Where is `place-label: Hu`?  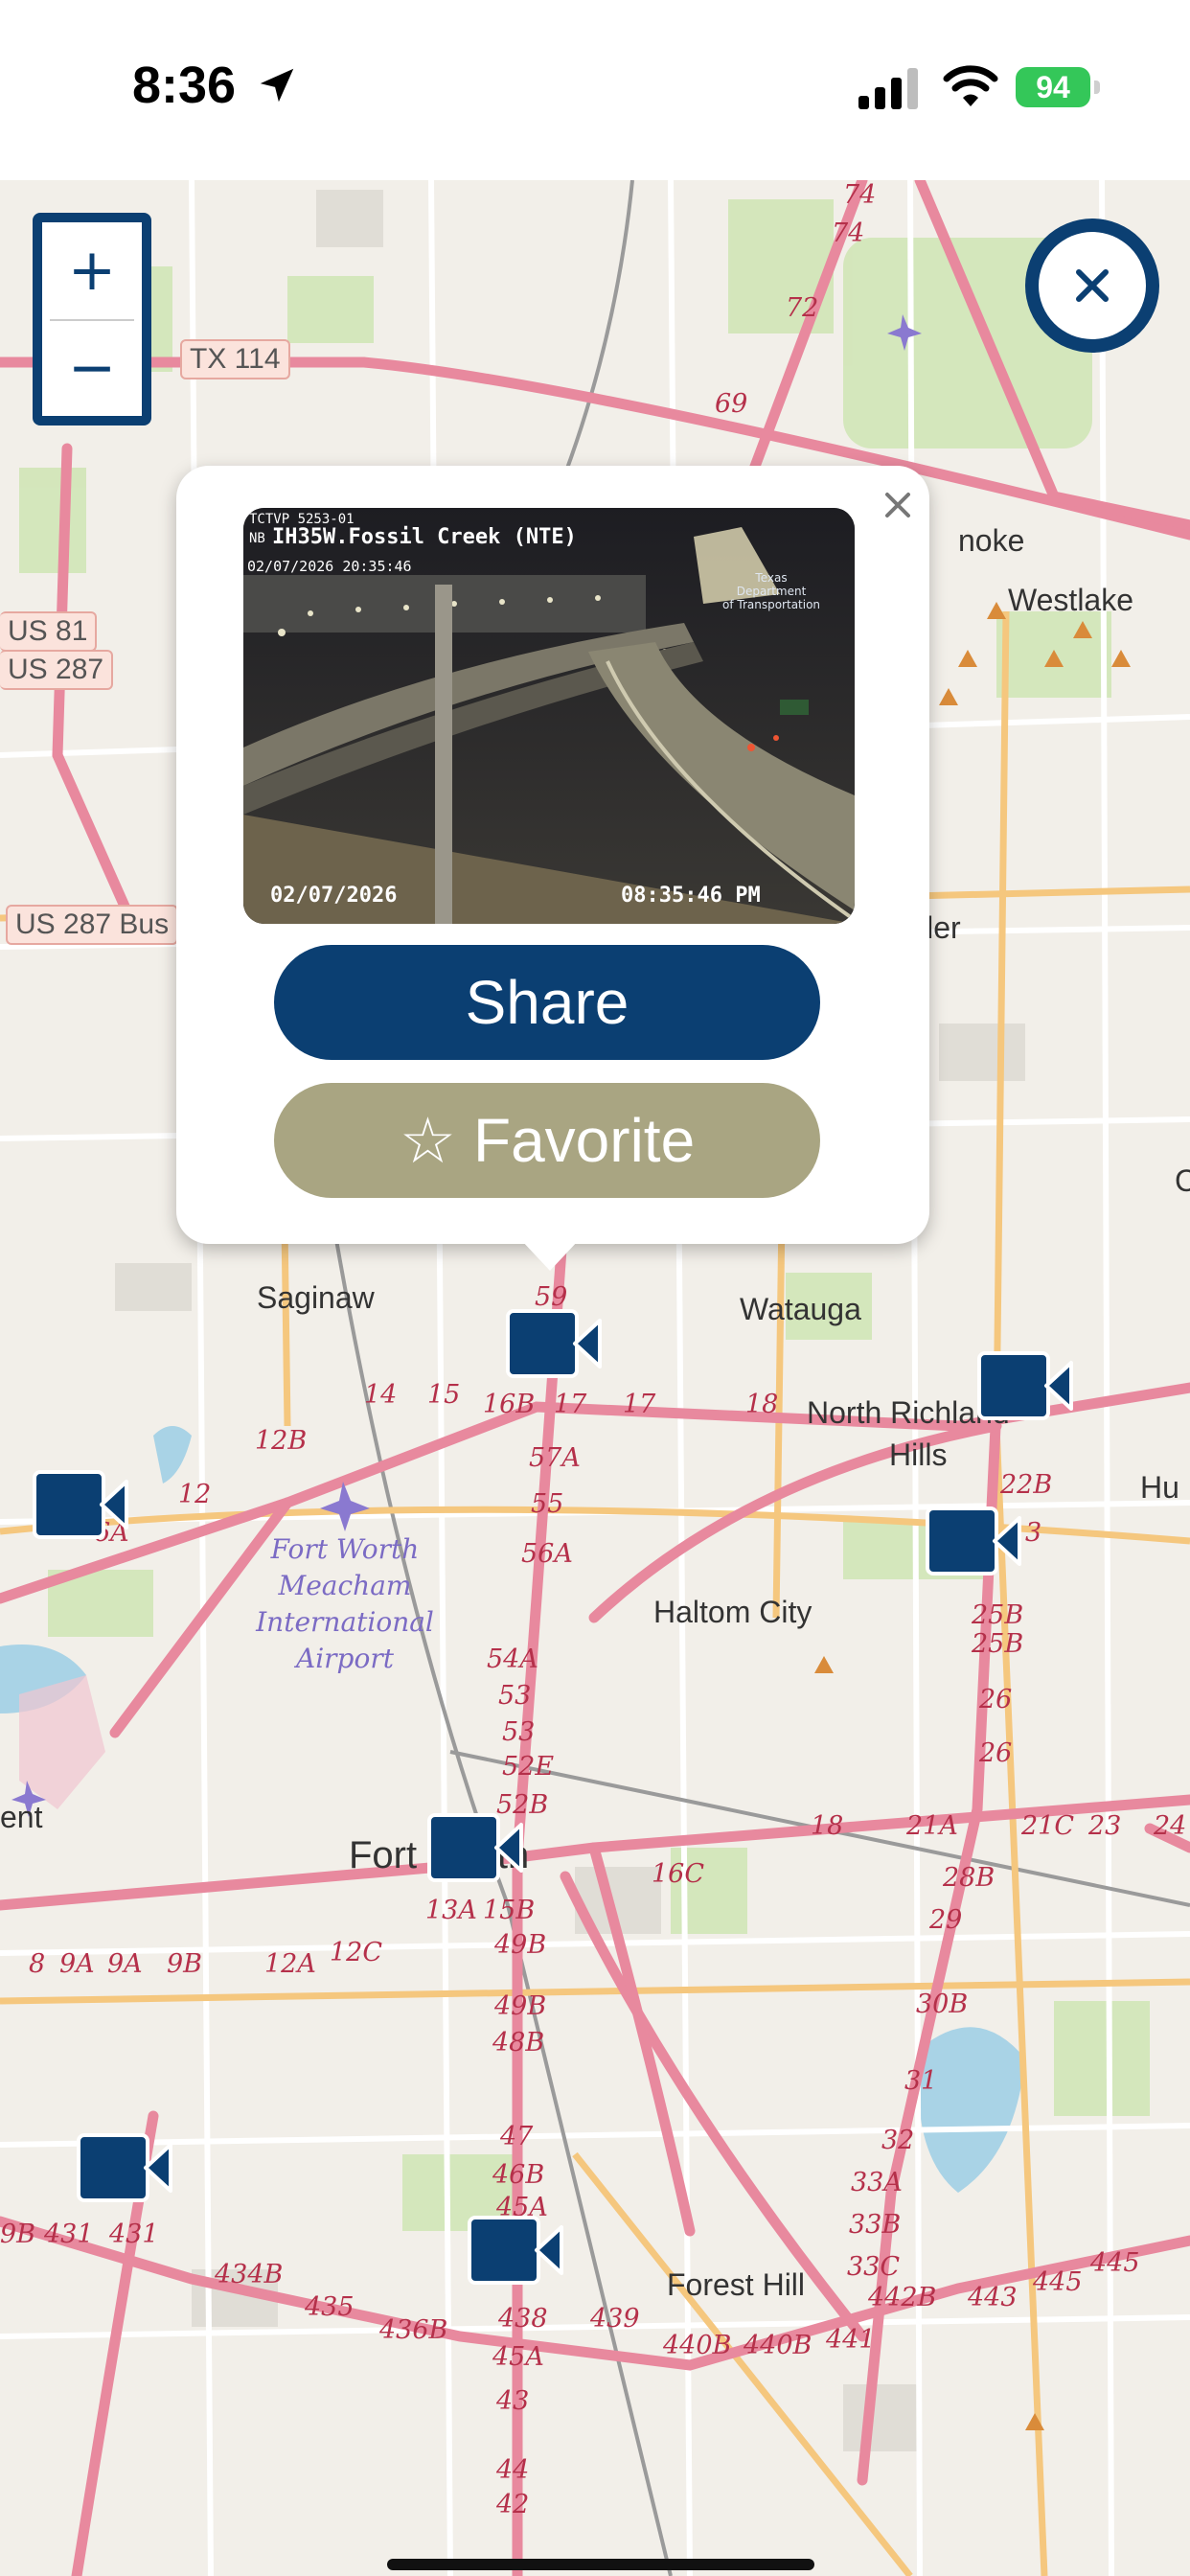
place-label: Hu is located at coordinates (1160, 1487).